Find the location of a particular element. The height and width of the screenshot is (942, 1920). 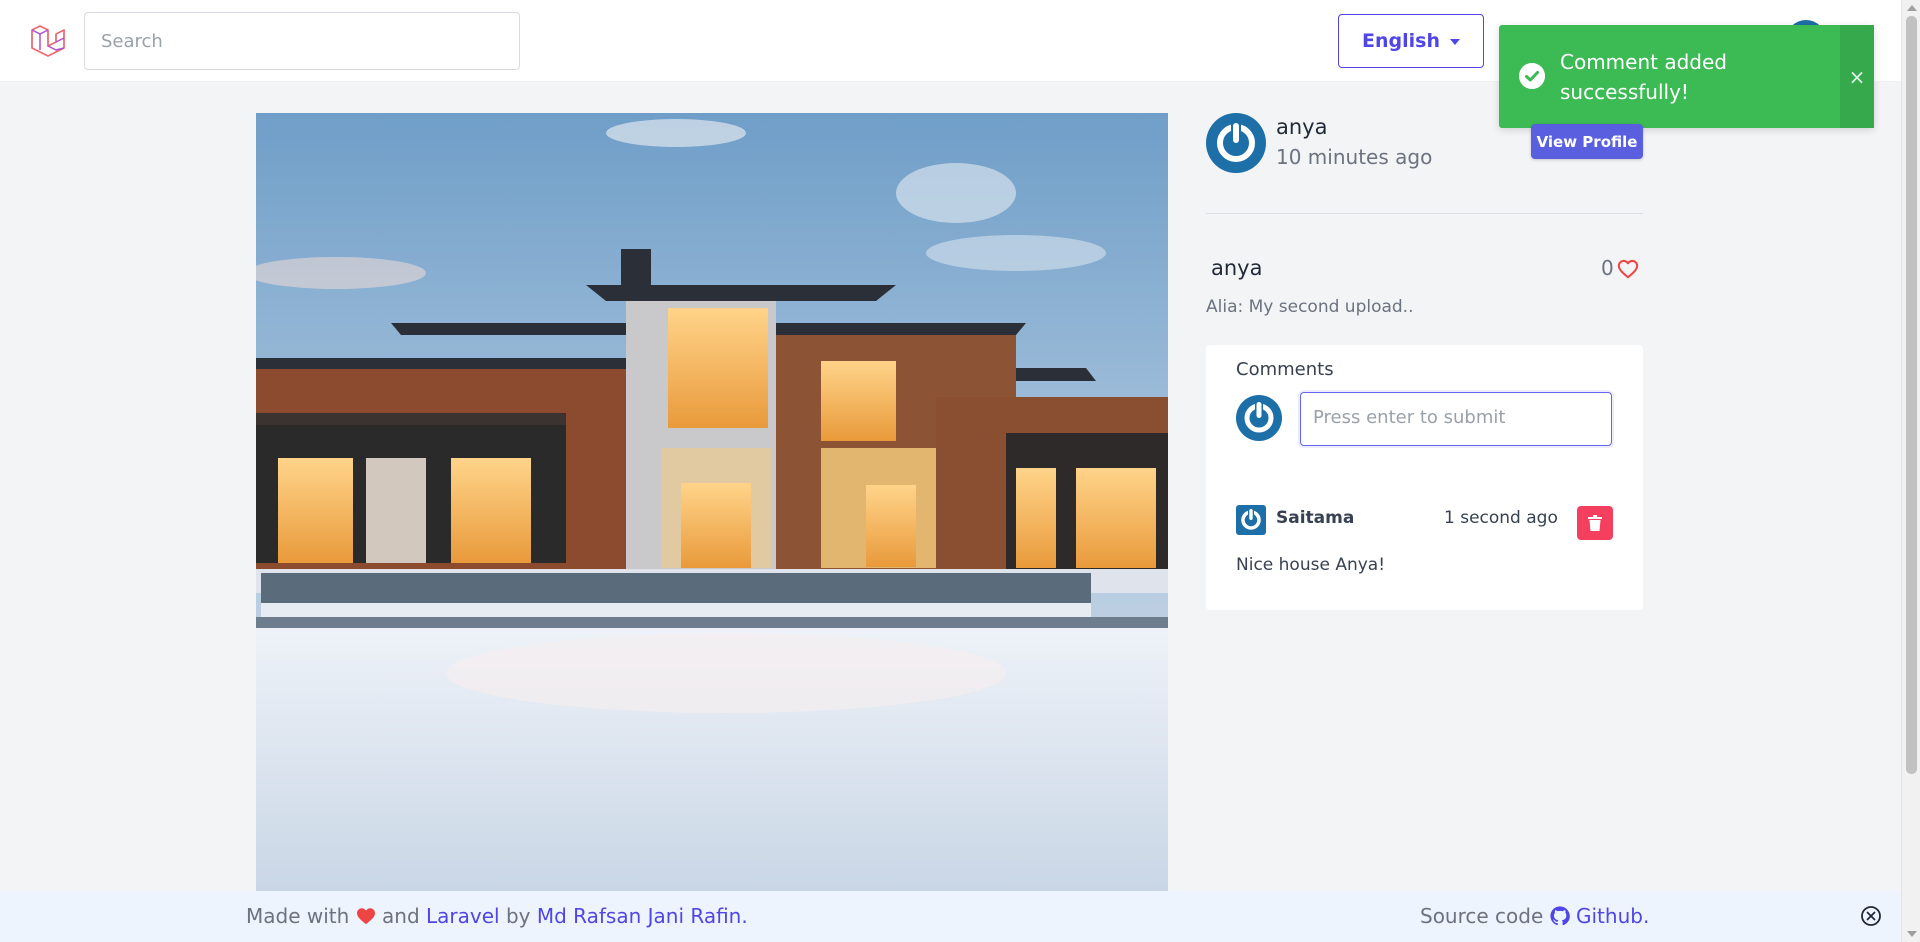

post-caption: Alia: My second upload.. is located at coordinates (1310, 307).